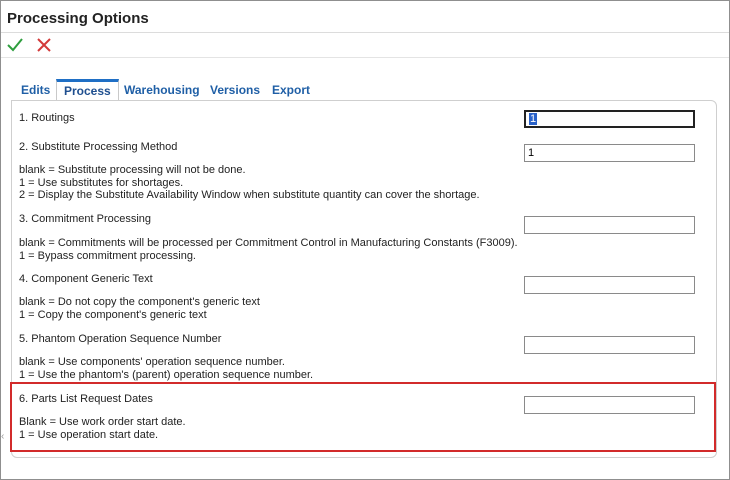  Describe the element at coordinates (107, 255) in the screenshot. I see `option-3-desc-line: 1 = Bypass commitment processing.` at that location.